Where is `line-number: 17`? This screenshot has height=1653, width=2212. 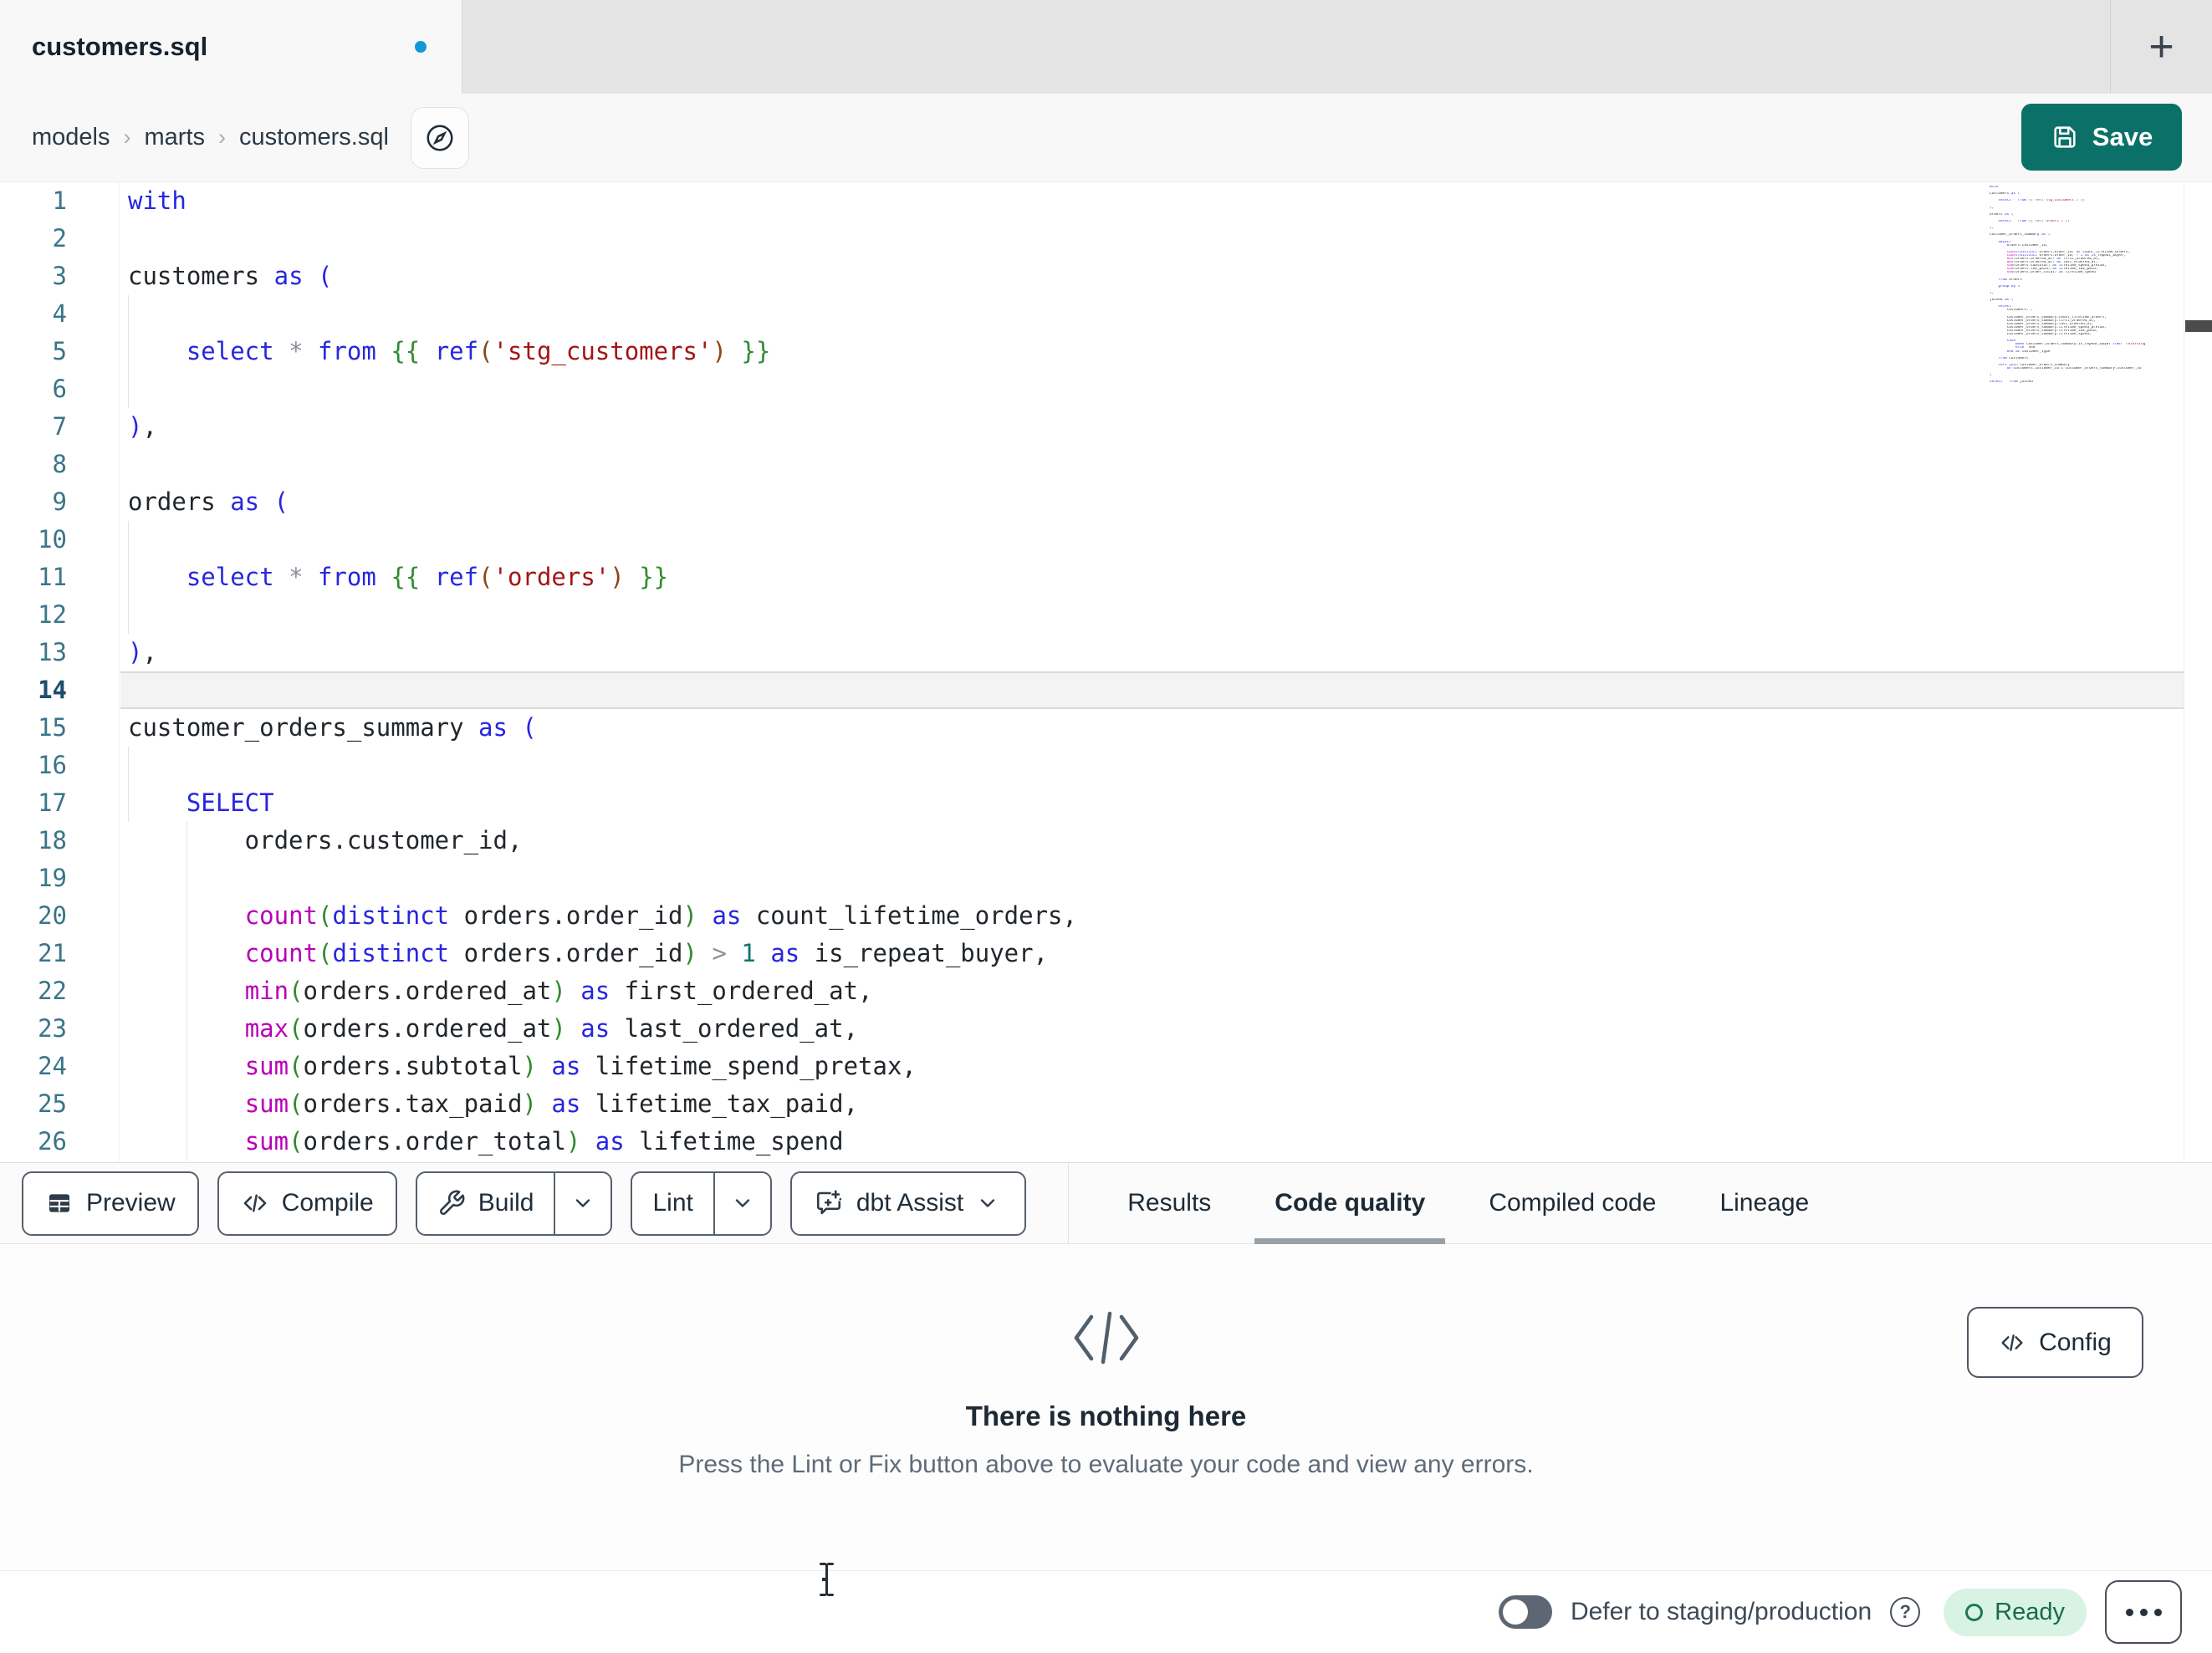
line-number: 17 is located at coordinates (53, 802).